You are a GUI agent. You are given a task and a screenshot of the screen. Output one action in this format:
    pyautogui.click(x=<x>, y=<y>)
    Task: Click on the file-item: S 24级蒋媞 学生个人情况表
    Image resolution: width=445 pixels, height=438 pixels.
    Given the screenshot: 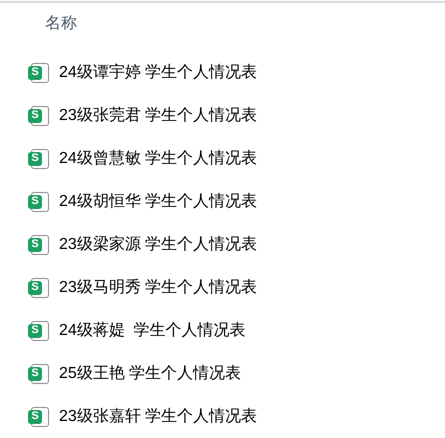 What is the action you would take?
    pyautogui.click(x=222, y=330)
    